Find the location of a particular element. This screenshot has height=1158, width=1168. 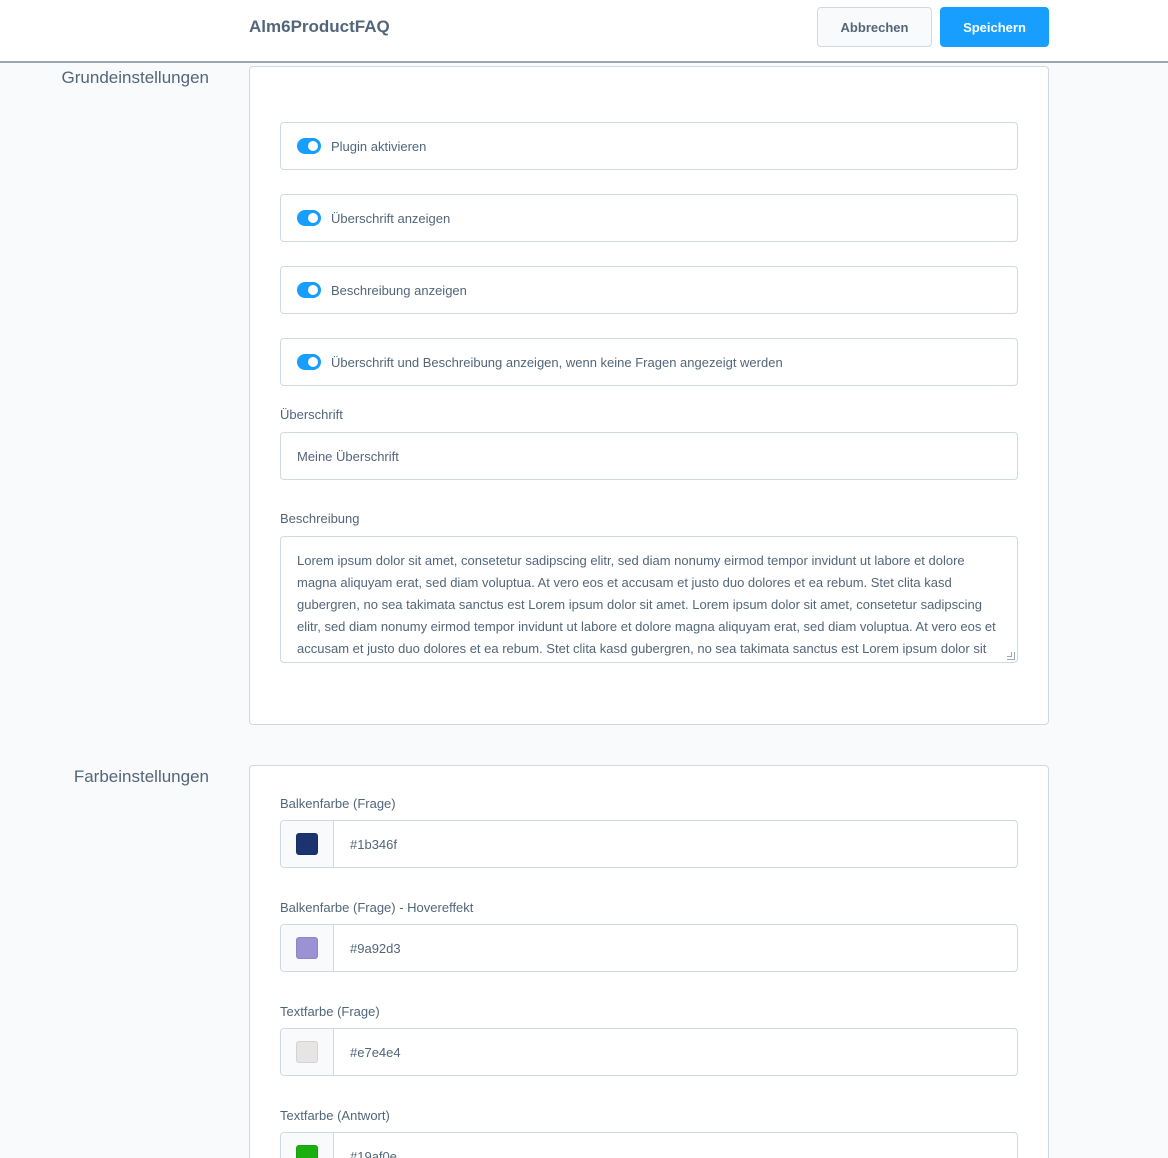

heading-input: Meine Überschrift is located at coordinates (649, 456).